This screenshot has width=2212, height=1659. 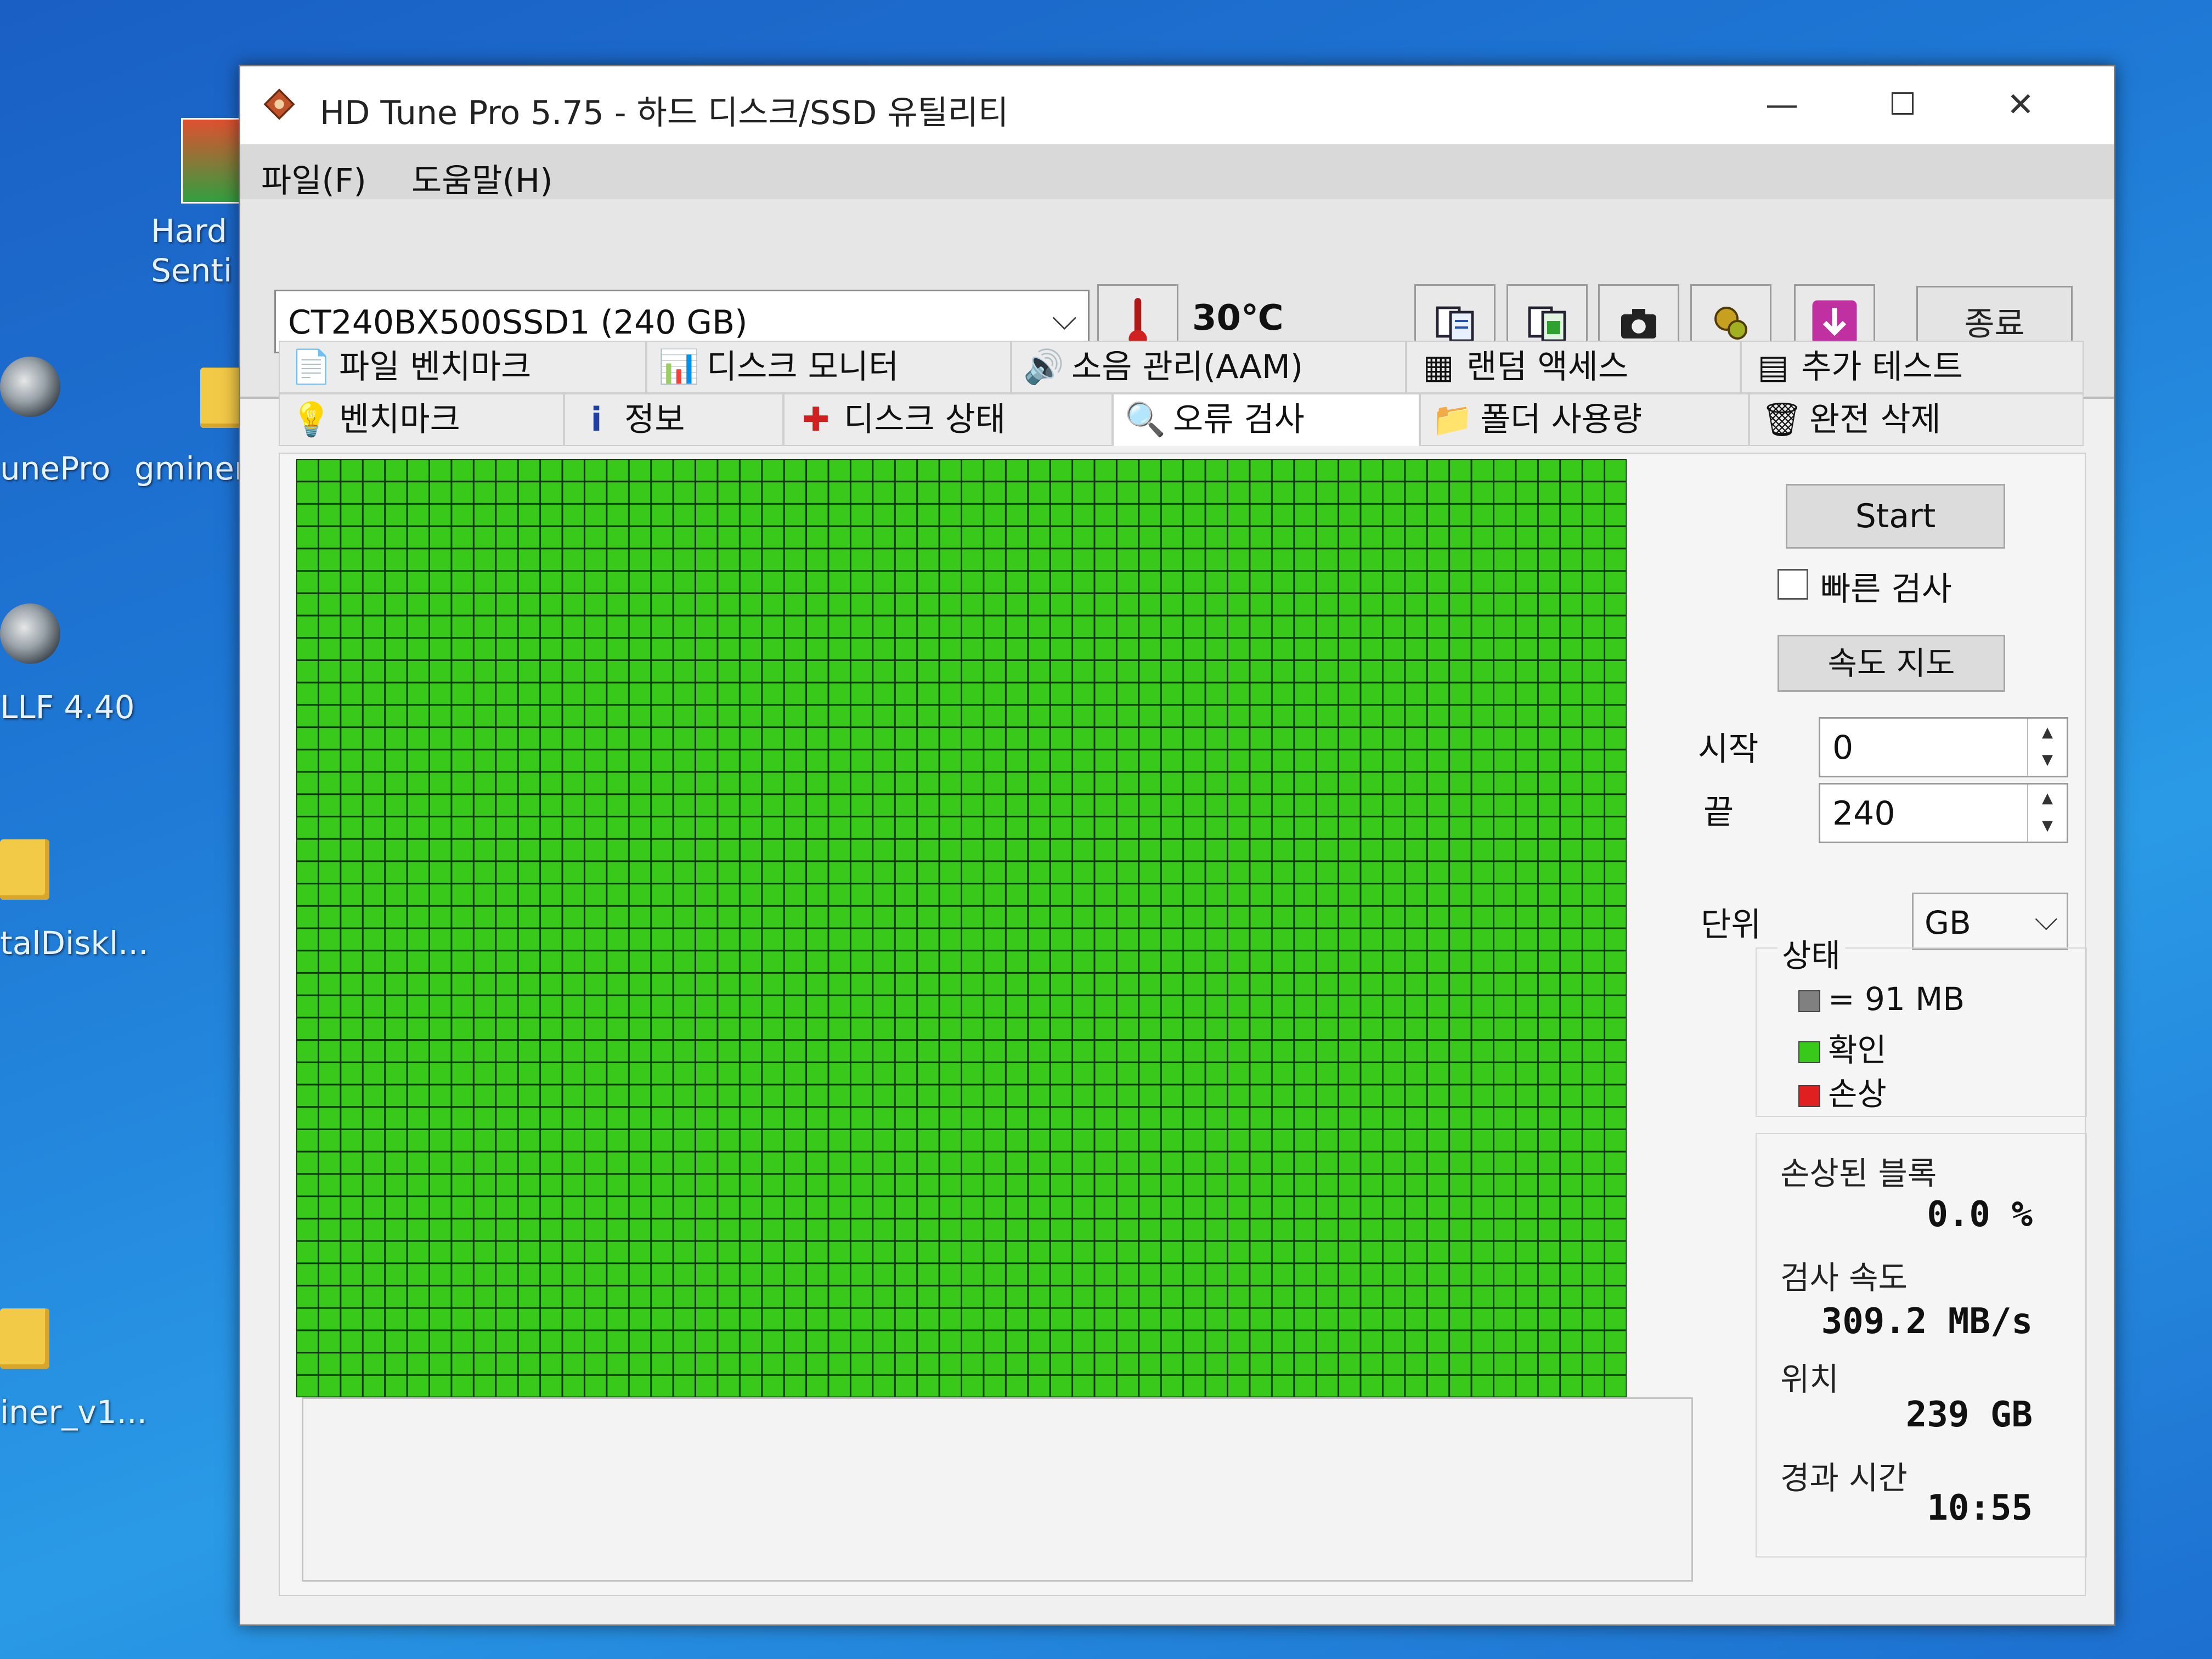 I want to click on tab-aam: 🔊 소음 관리(AAM), so click(x=1208, y=367).